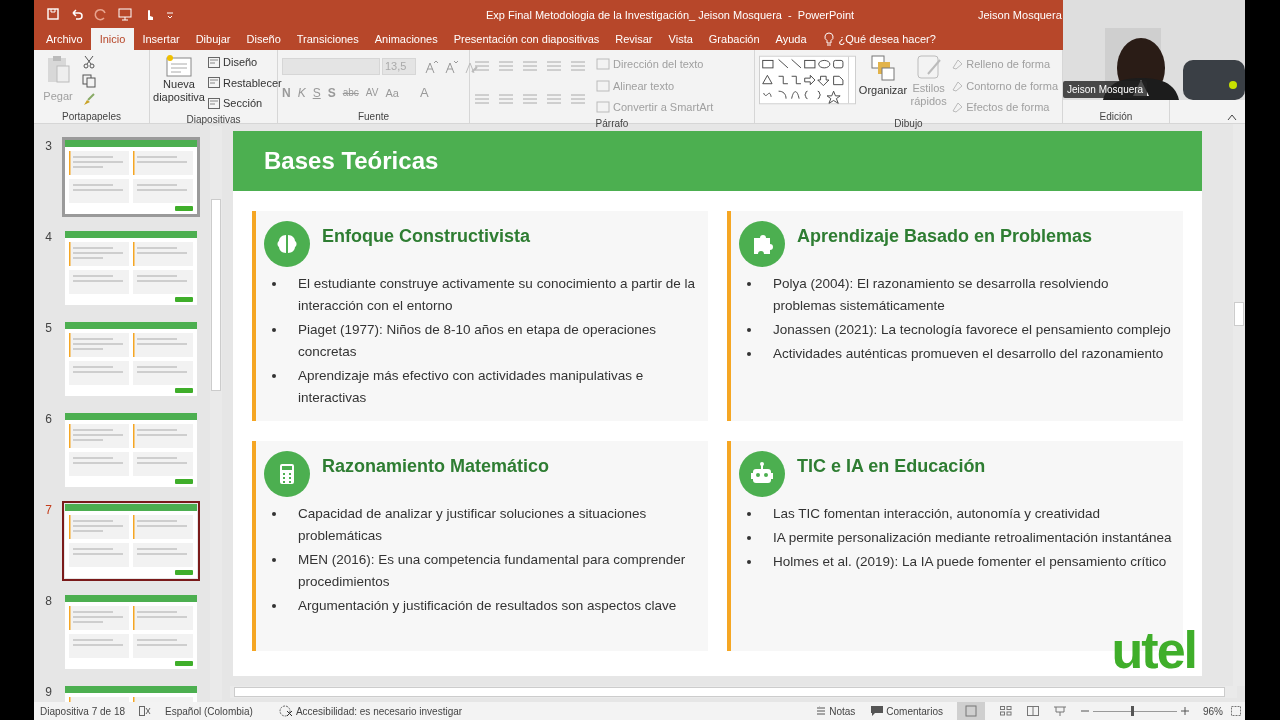 This screenshot has width=1280, height=720. Describe the element at coordinates (89, 62) in the screenshot. I see `cut-icon` at that location.